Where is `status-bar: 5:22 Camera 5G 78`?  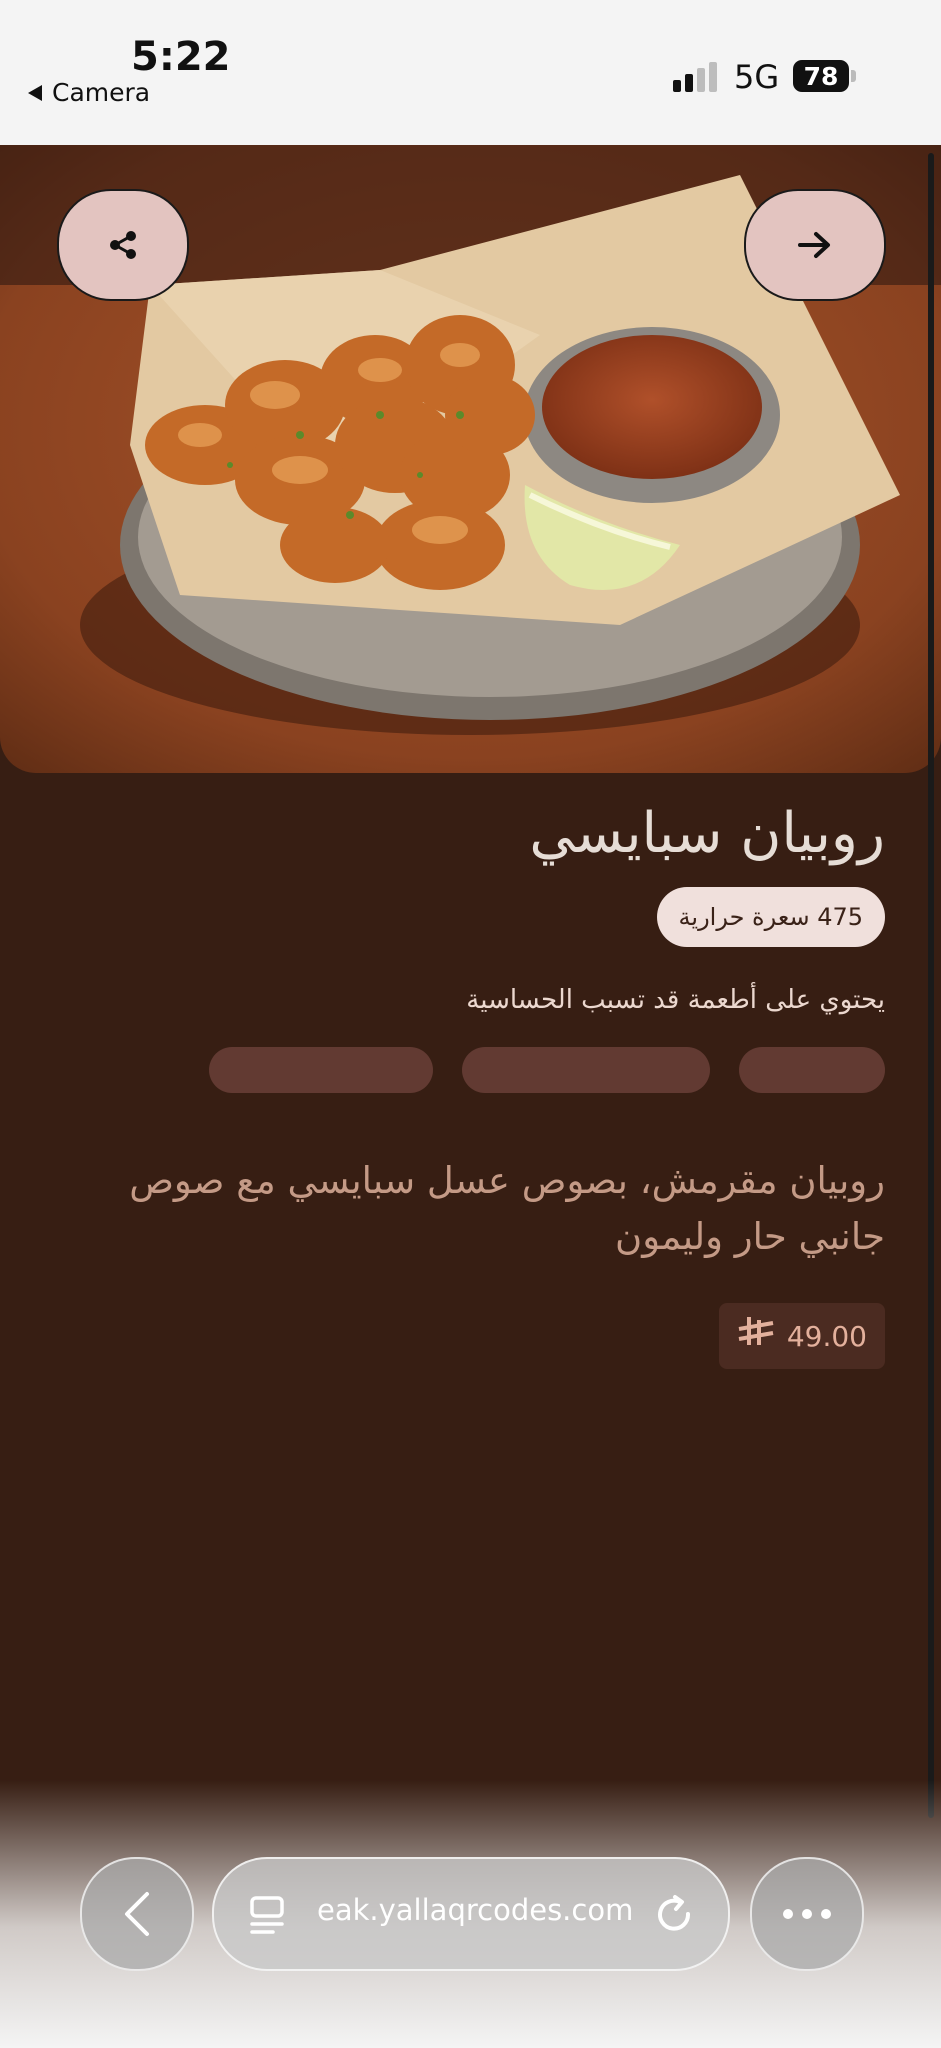 status-bar: 5:22 Camera 5G 78 is located at coordinates (470, 72).